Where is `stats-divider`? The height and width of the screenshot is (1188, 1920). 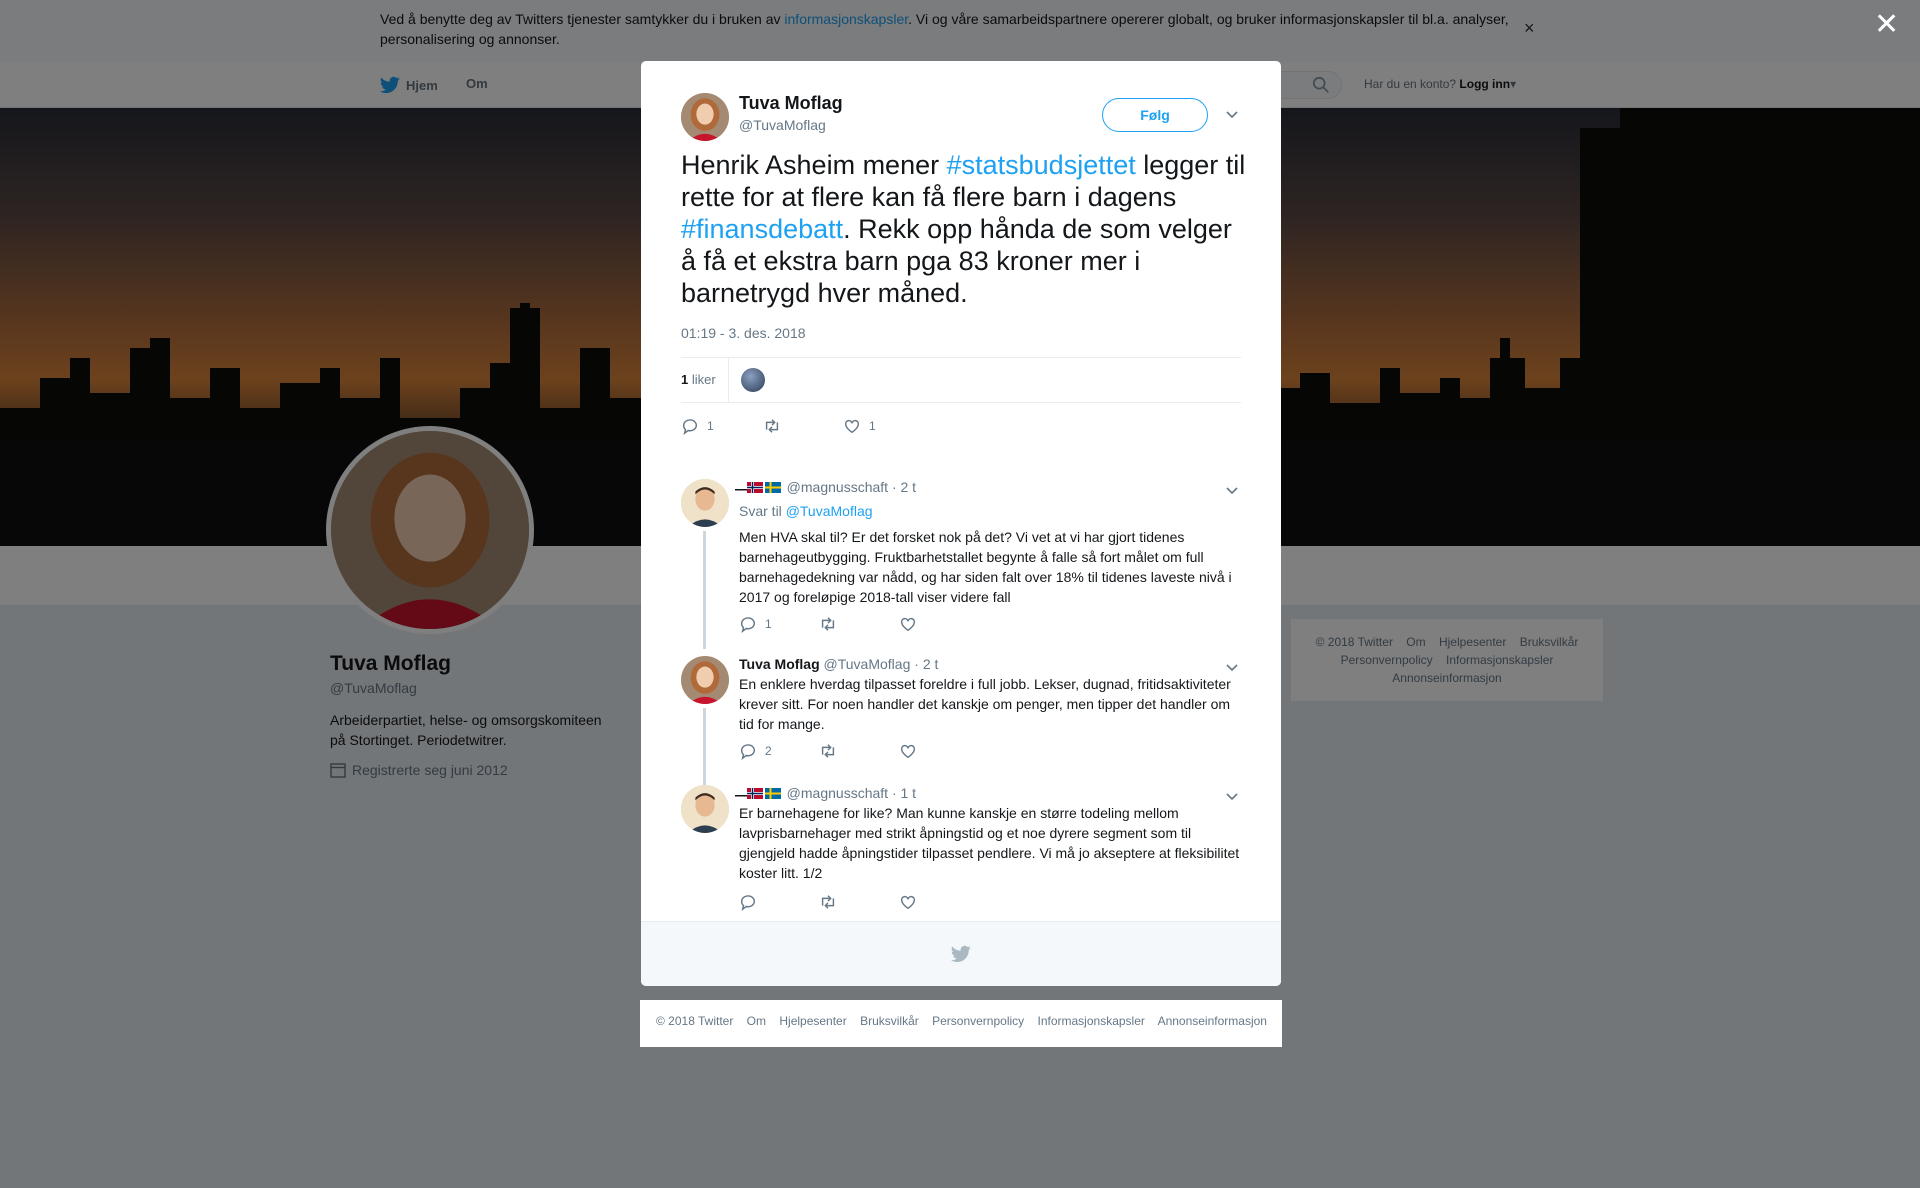
stats-divider is located at coordinates (728, 380).